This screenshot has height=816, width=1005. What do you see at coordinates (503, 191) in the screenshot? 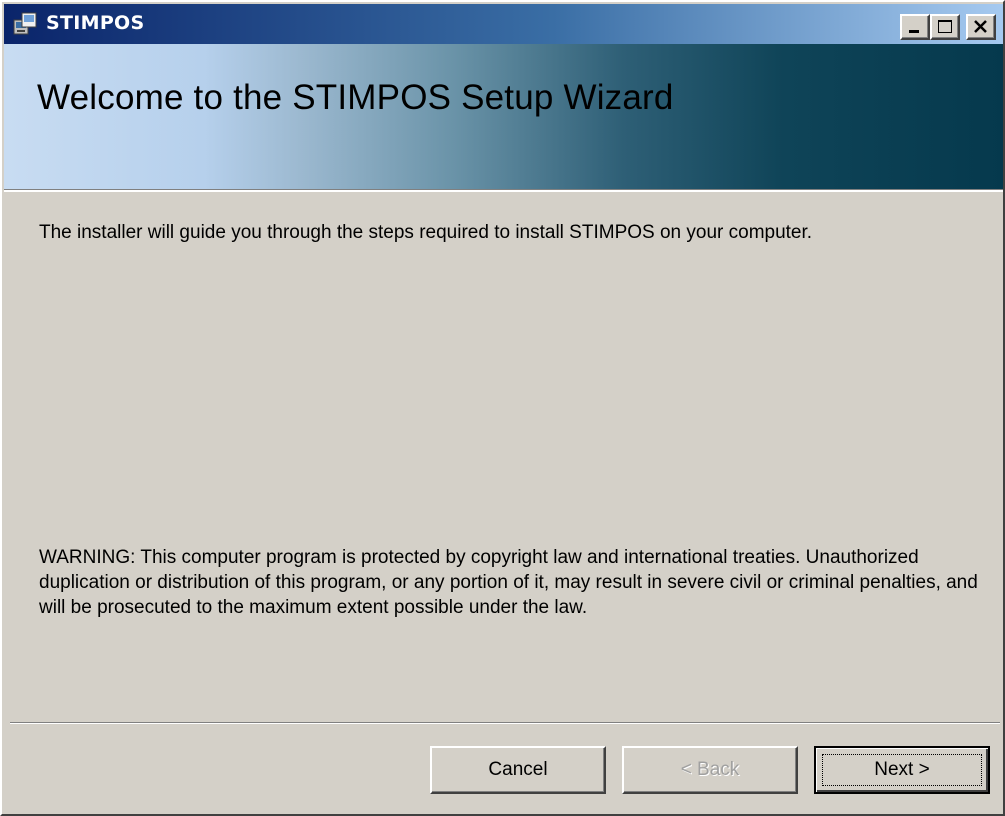
I see `banner-divider` at bounding box center [503, 191].